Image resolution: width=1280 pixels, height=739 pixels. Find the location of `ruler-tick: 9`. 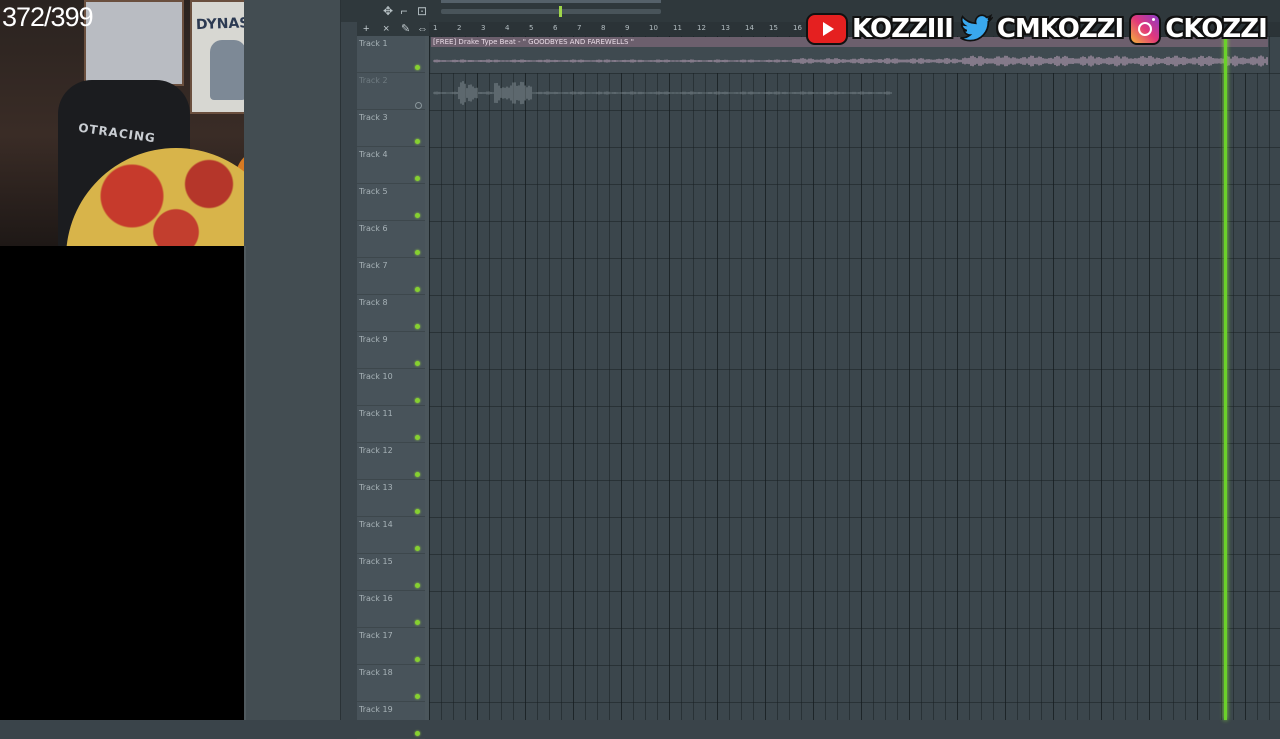

ruler-tick: 9 is located at coordinates (627, 28).